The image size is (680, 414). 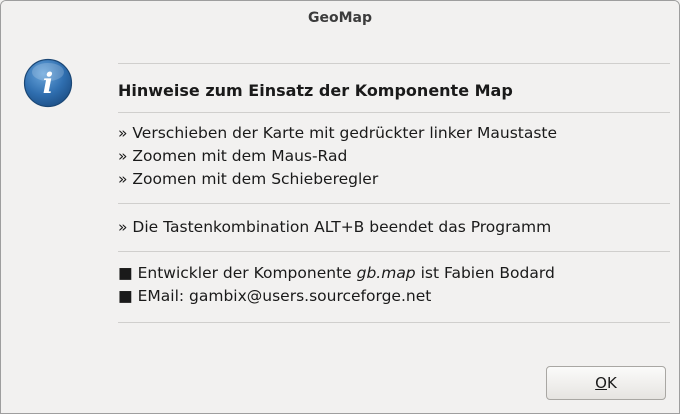 I want to click on svg-text: i, so click(x=48, y=83).